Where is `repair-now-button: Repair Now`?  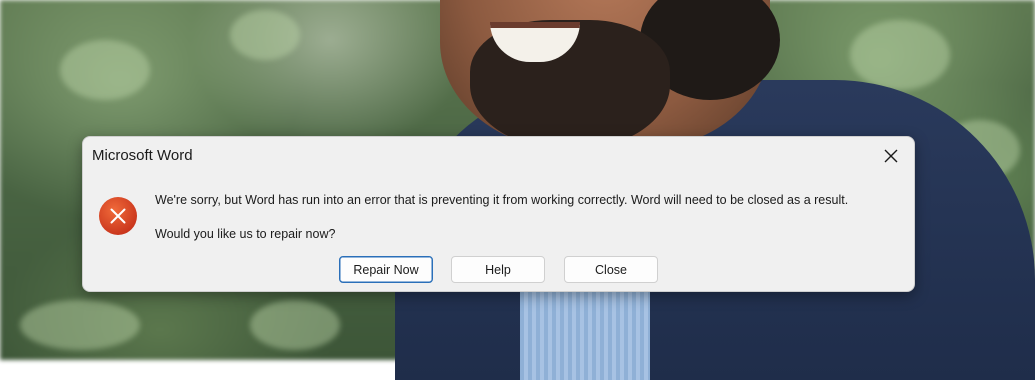 repair-now-button: Repair Now is located at coordinates (386, 269).